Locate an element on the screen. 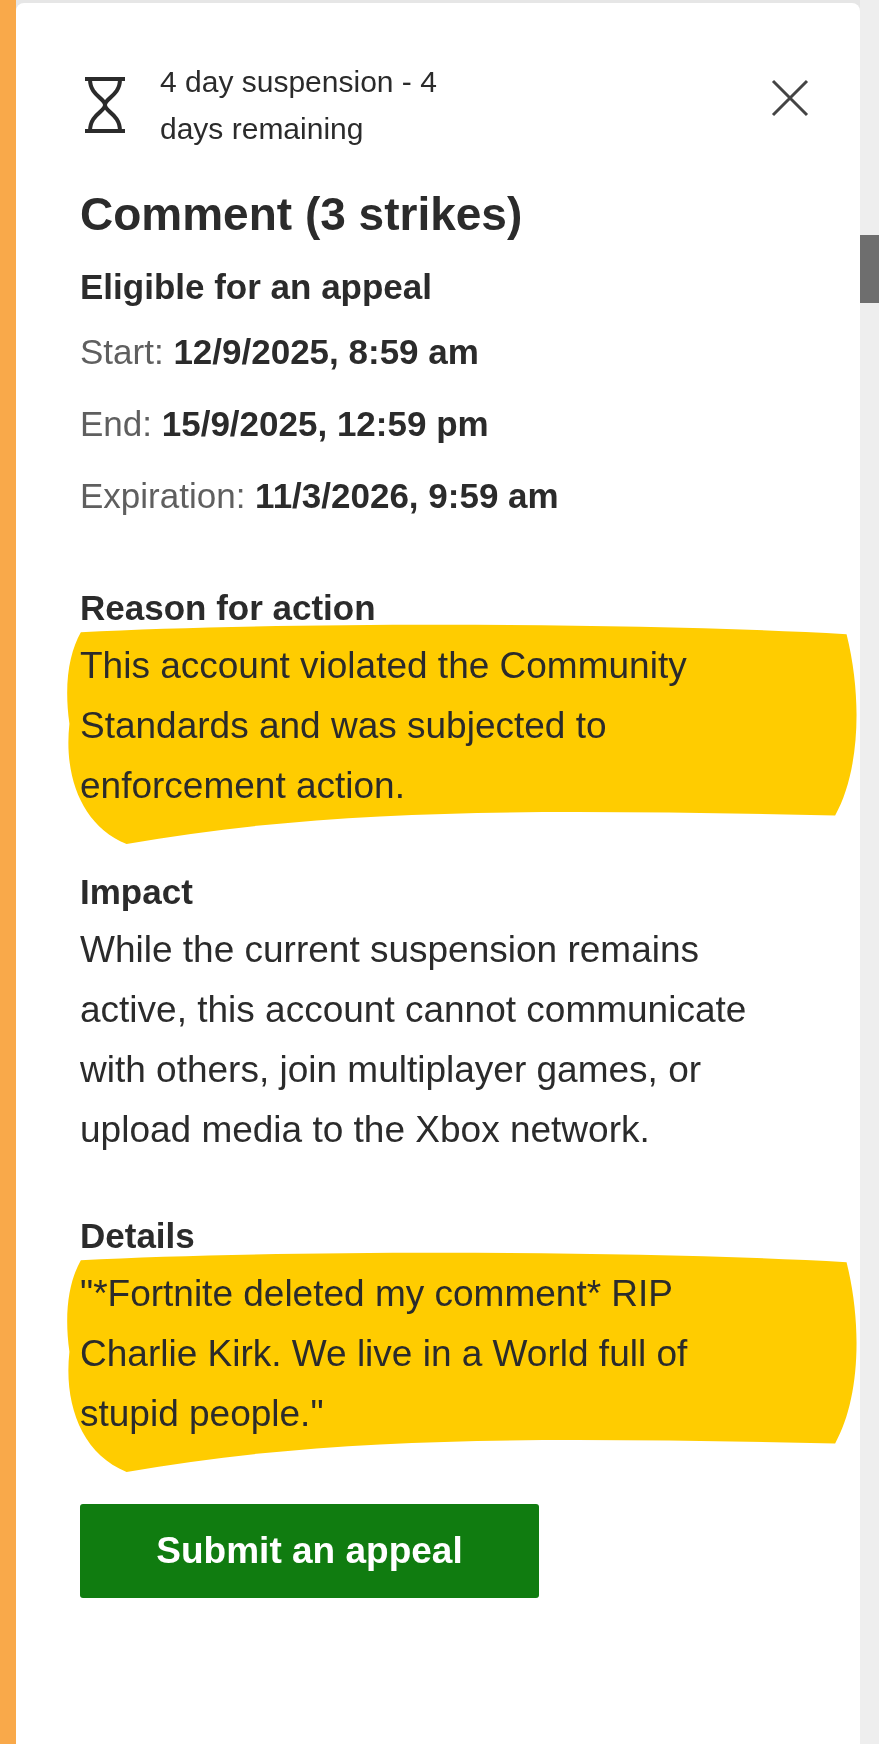  date-line: End: 15/9/2025, 12:59 pm is located at coordinates (285, 424).